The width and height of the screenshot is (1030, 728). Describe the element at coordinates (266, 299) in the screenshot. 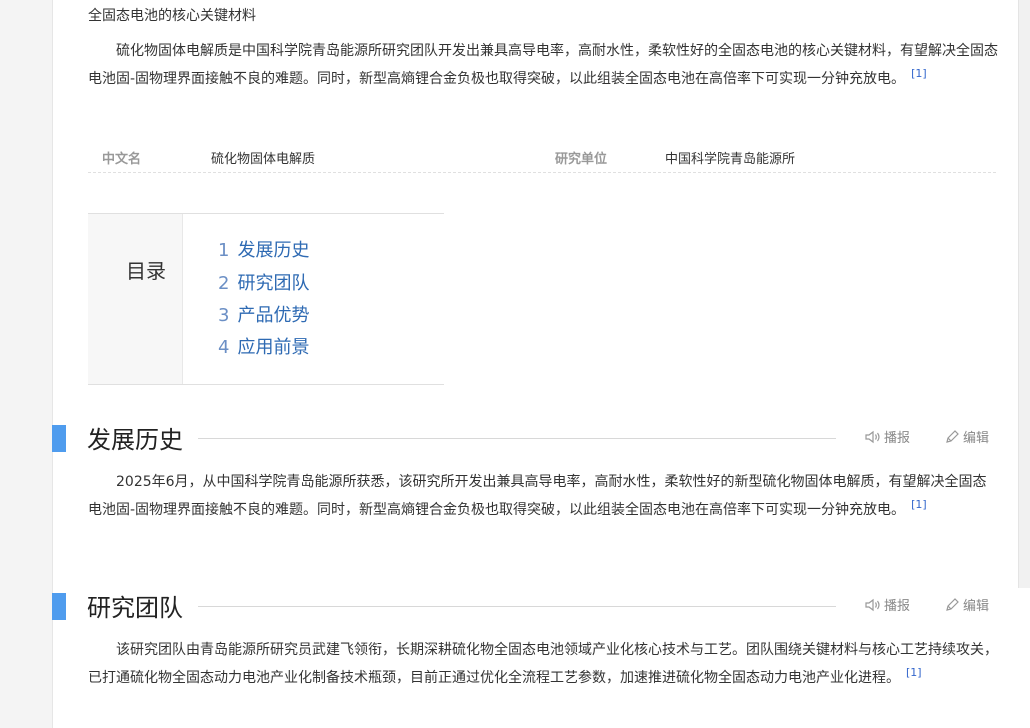

I see `table-of-contents: 目录 1 发展历史 2 研究团队 3 产品优势 4 应用前景` at that location.